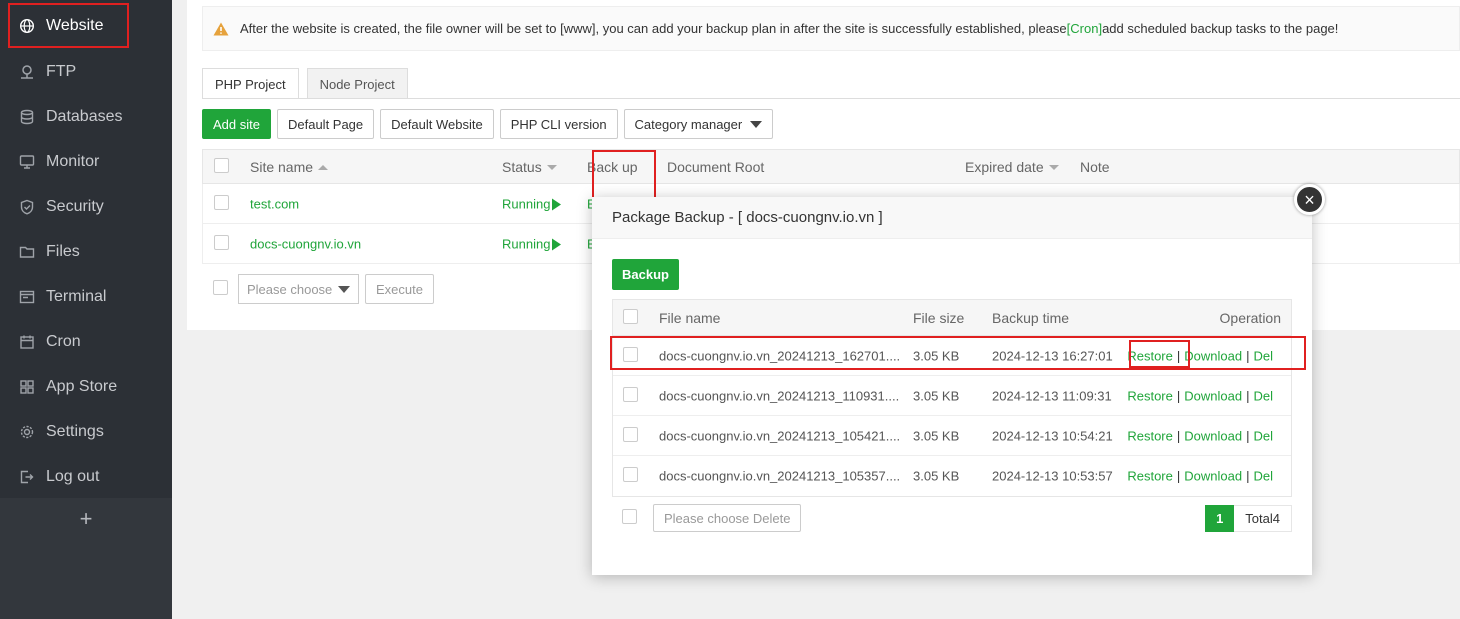  I want to click on header-document-root: Document Root, so click(716, 166).